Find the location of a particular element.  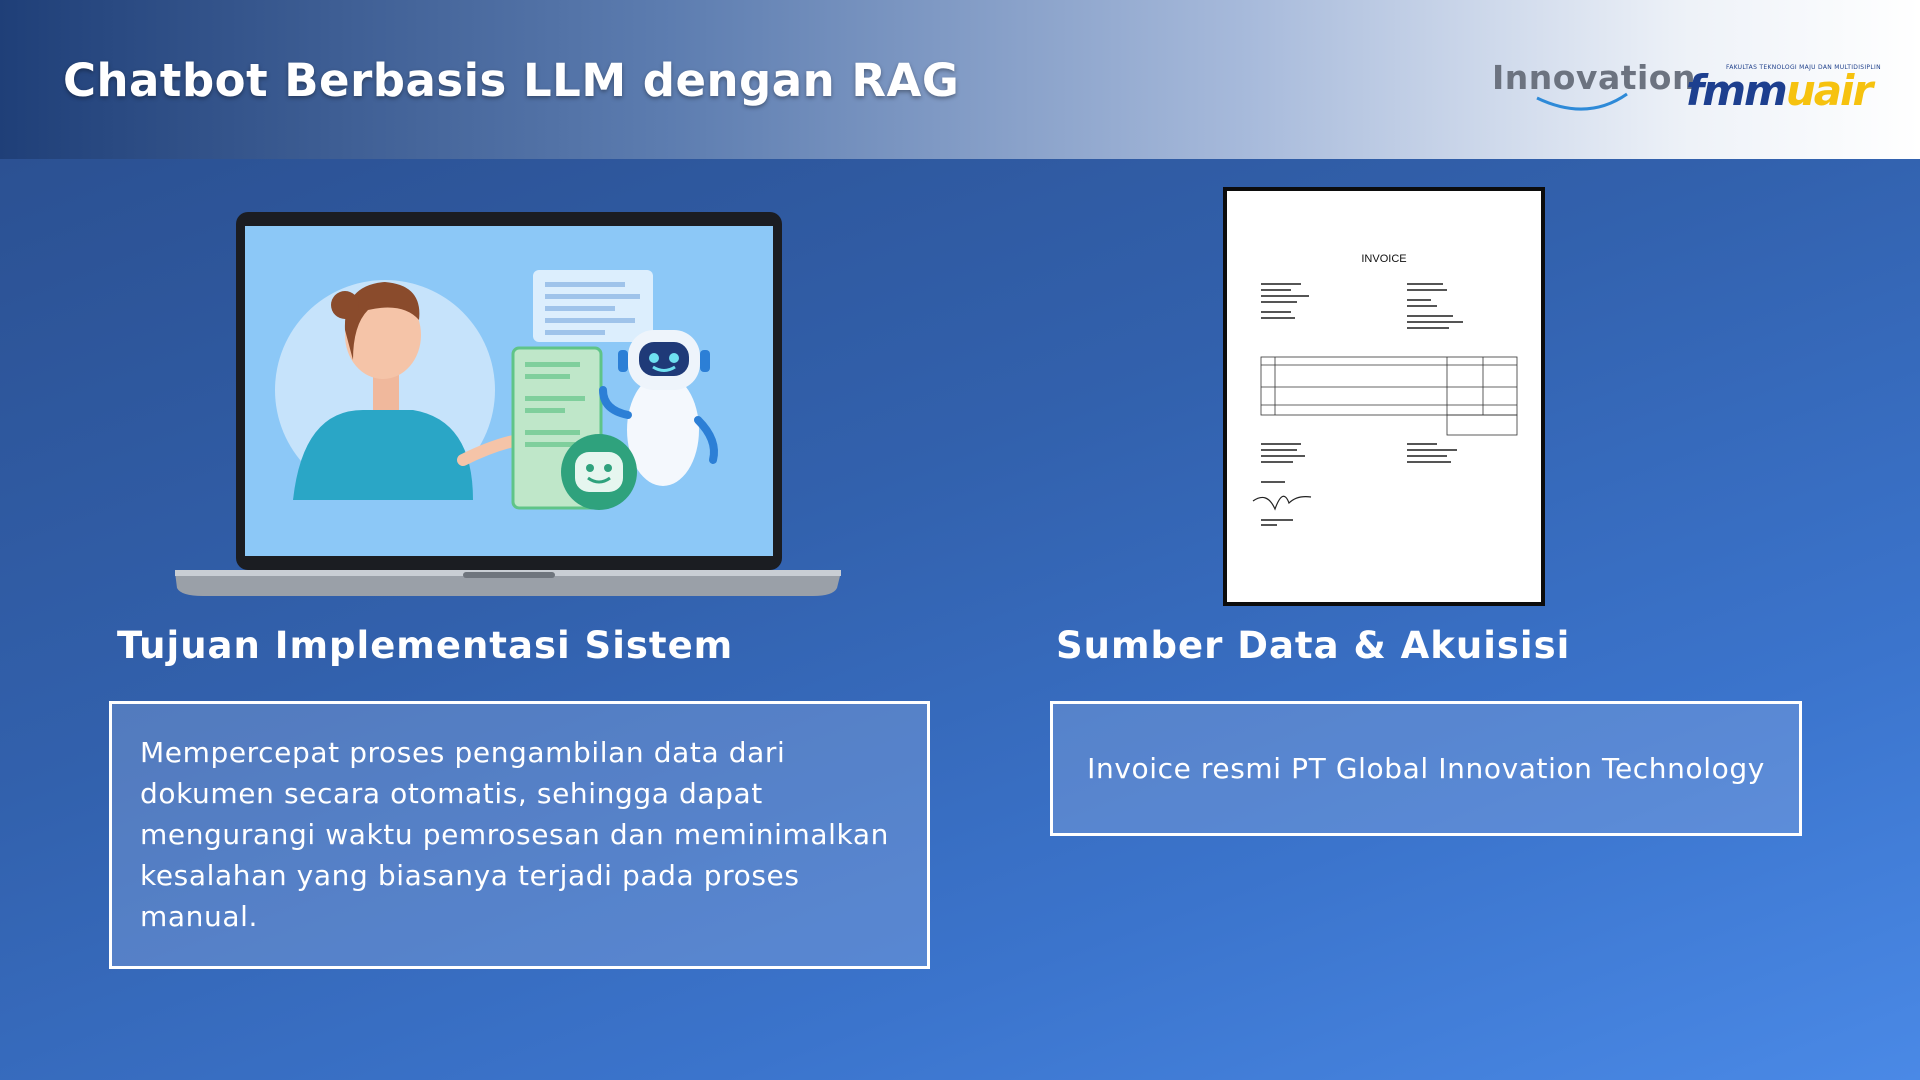

invoice-body-illustration is located at coordinates (1385, 404).